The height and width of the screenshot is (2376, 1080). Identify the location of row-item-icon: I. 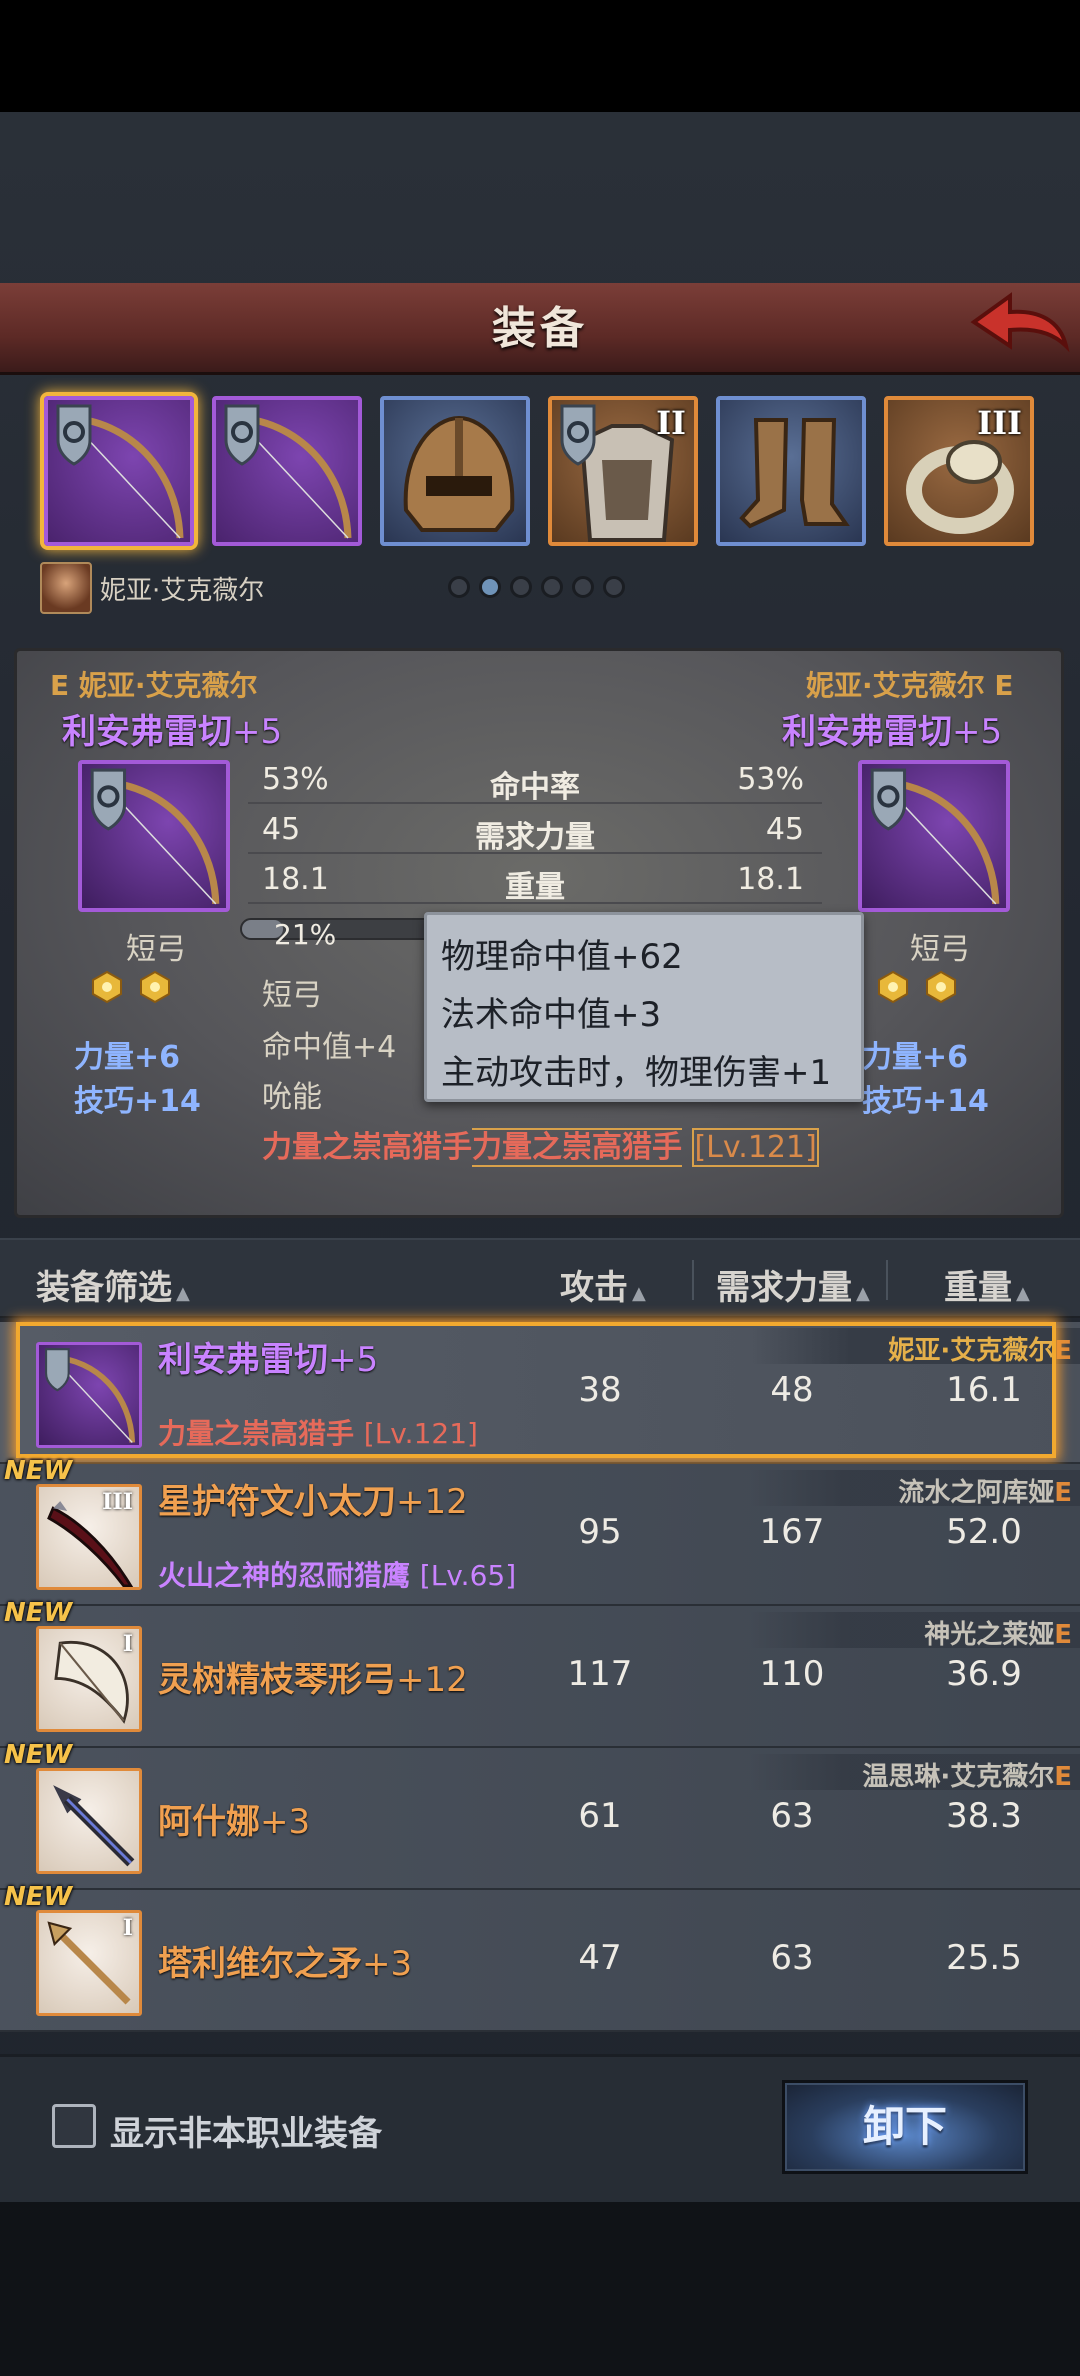
(89, 1963).